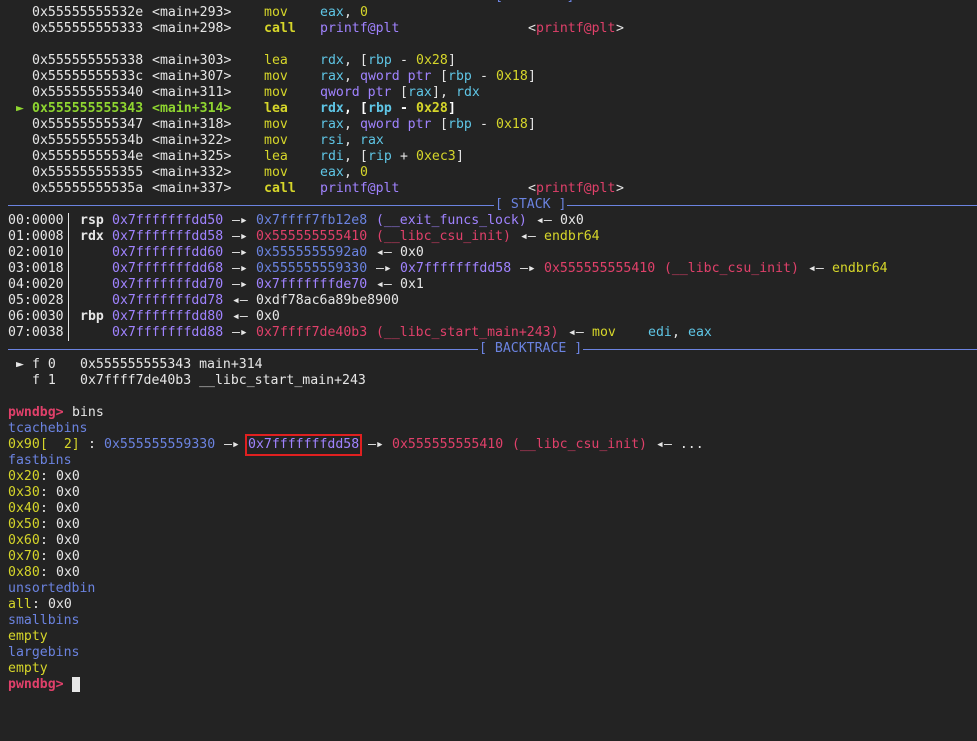 The image size is (977, 741). What do you see at coordinates (488, 317) in the screenshot?
I see `stack-row: 06:0030 rbp 0x7fffffffdd80 ◂— 0x0` at bounding box center [488, 317].